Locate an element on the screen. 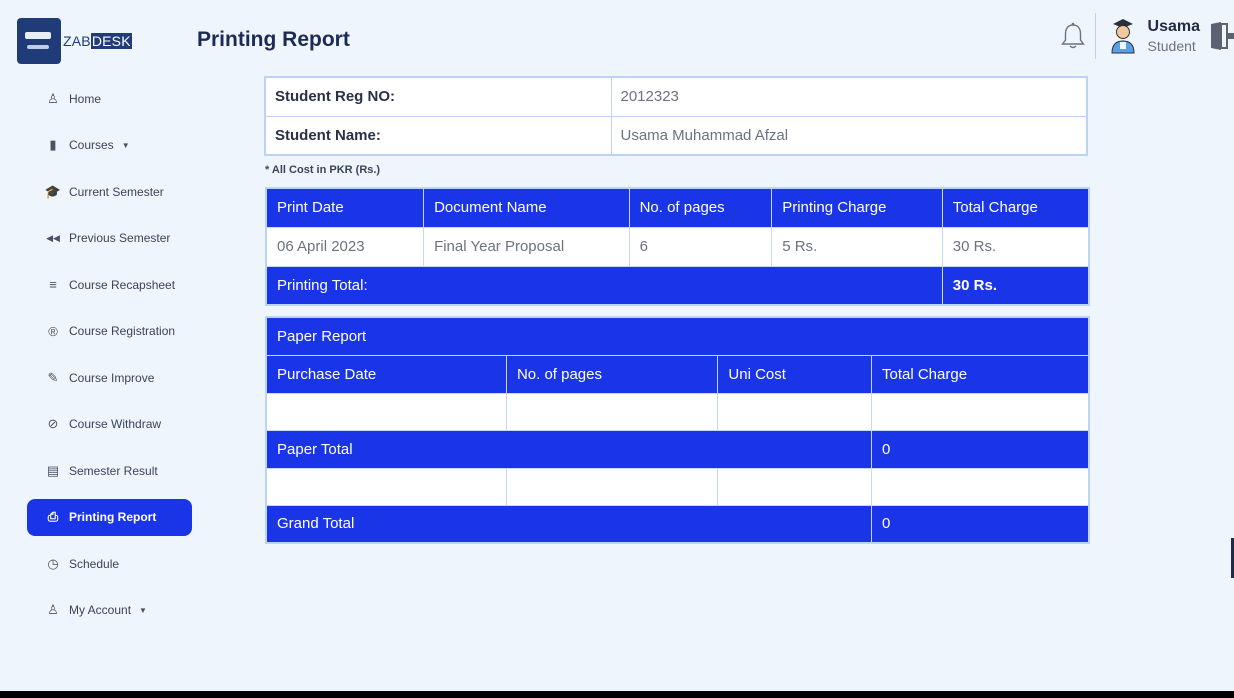 The height and width of the screenshot is (698, 1234). sidebar-item-printing-report: ⎙ Printing Report is located at coordinates (109, 517).